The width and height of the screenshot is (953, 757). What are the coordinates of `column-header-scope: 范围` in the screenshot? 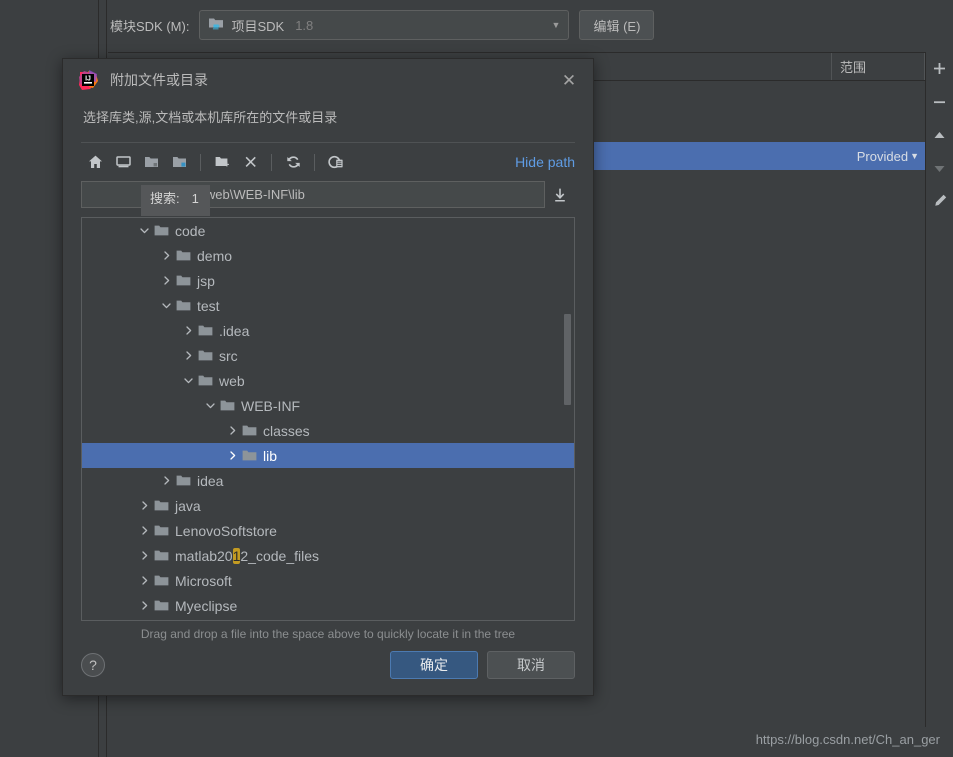 It's located at (878, 66).